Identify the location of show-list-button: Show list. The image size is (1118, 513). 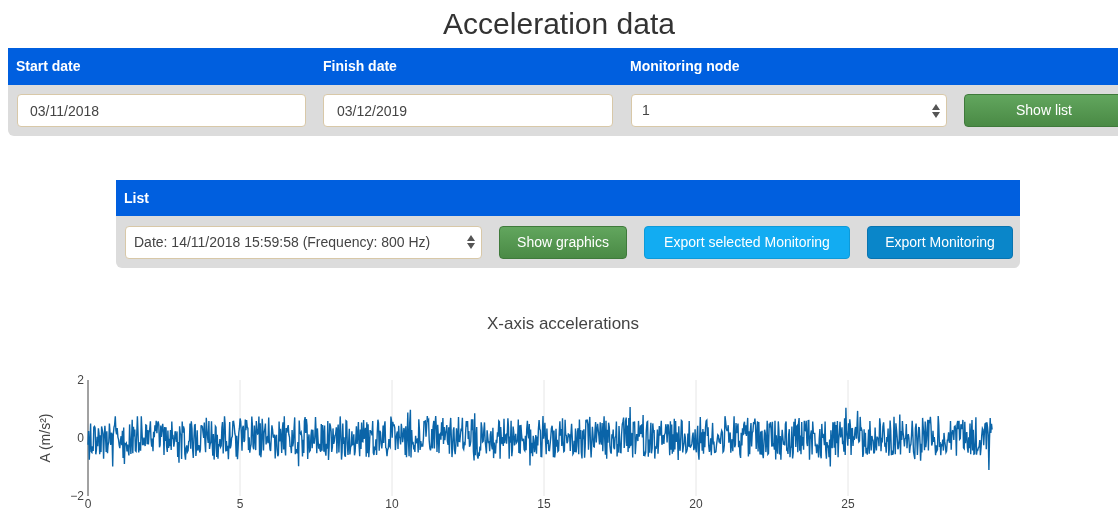
(1041, 110).